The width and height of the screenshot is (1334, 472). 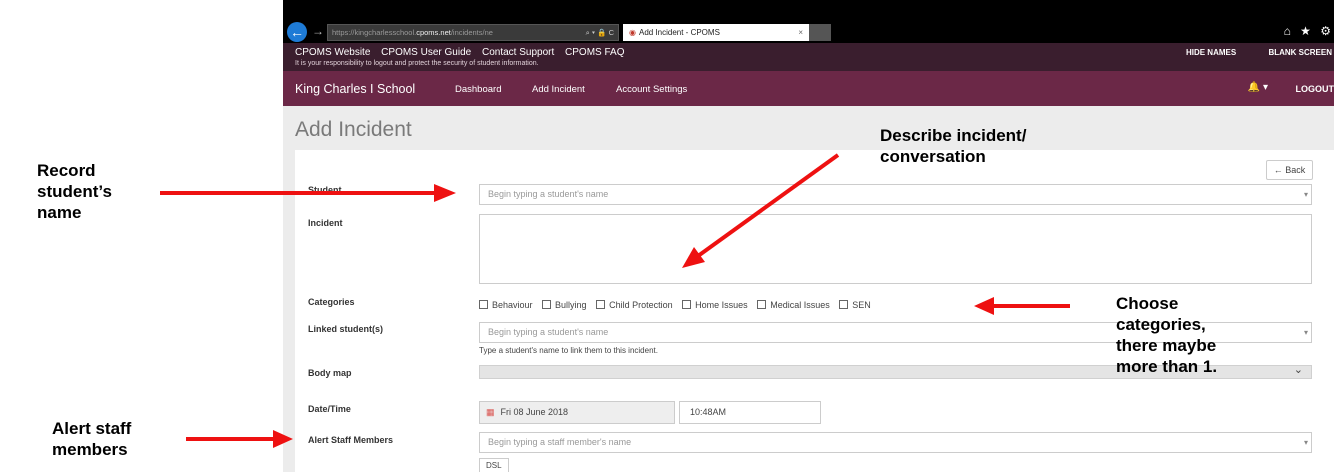 What do you see at coordinates (478, 89) in the screenshot?
I see `nav-dashboard: Dashboard` at bounding box center [478, 89].